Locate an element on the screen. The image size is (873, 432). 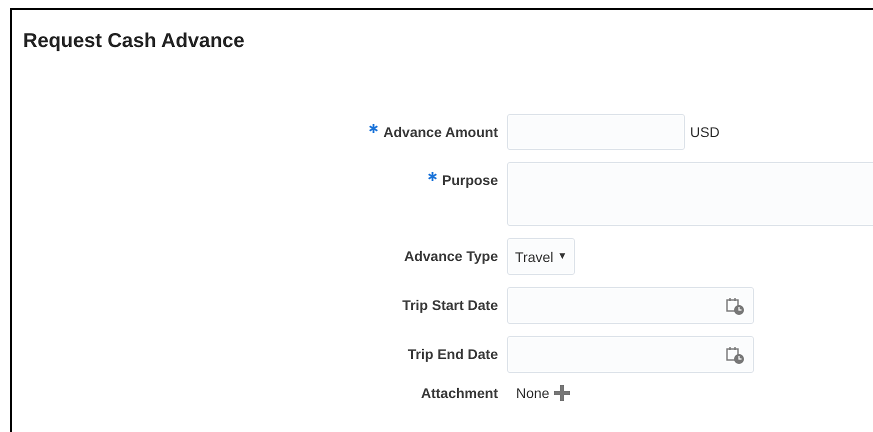
field-label: Advance Type is located at coordinates (451, 256).